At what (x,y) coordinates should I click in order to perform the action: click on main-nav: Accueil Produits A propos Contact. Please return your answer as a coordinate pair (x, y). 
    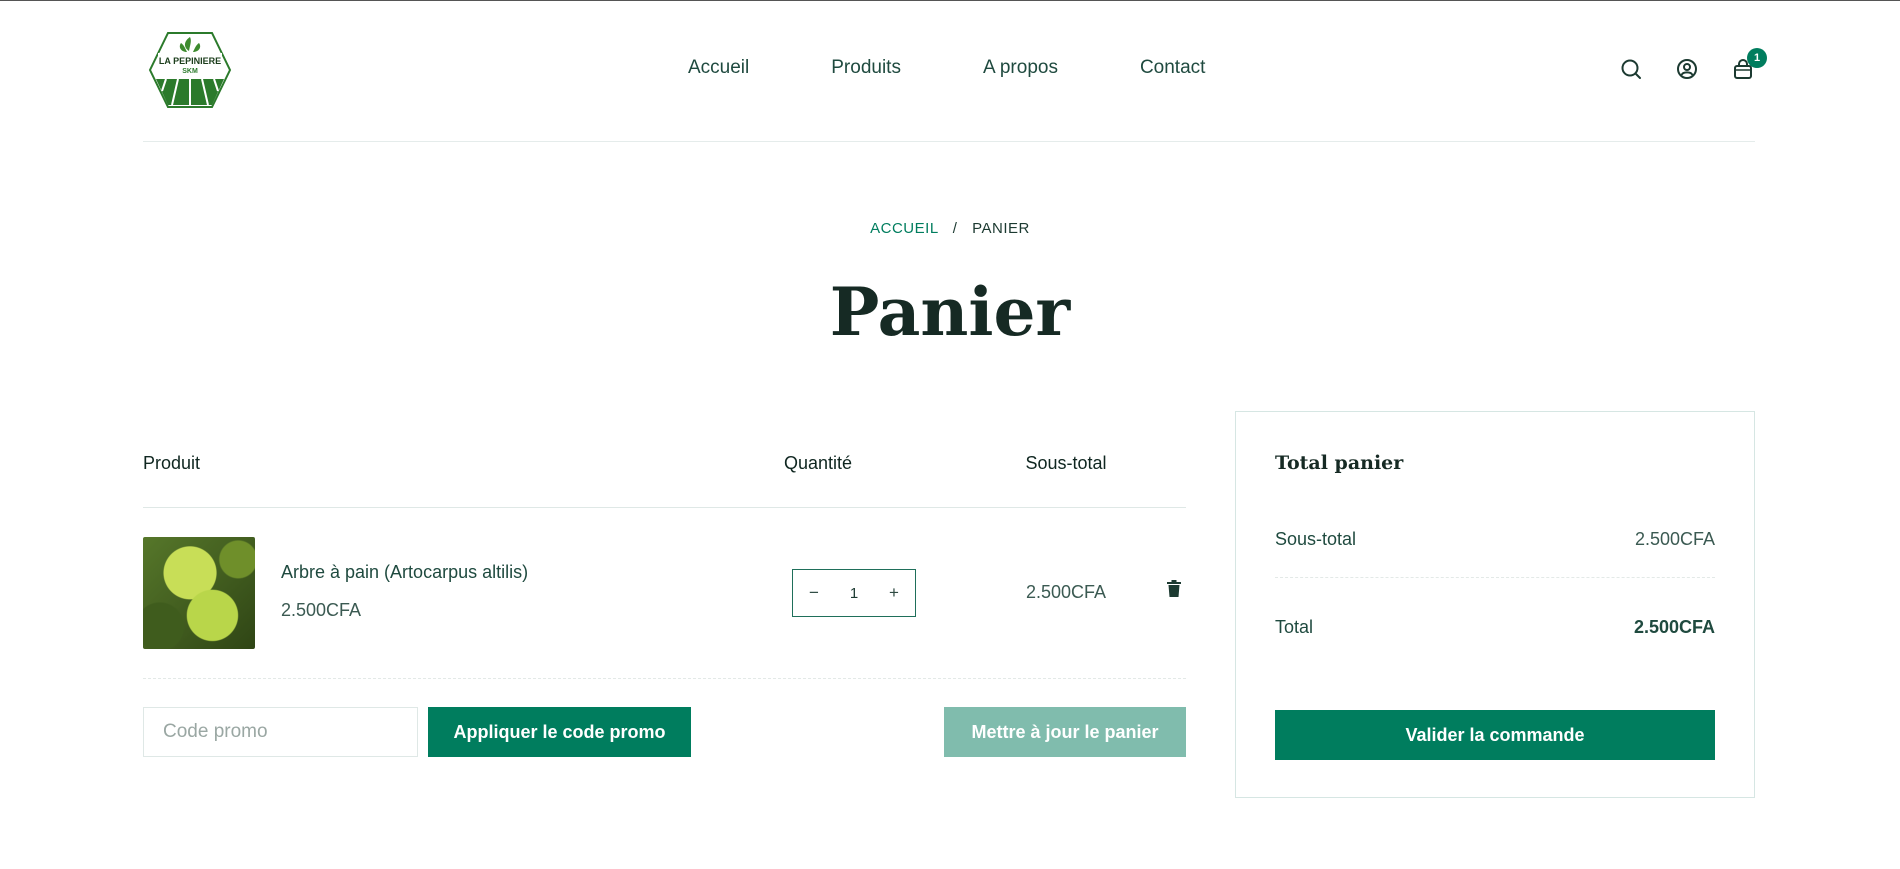
    Looking at the image, I should click on (987, 68).